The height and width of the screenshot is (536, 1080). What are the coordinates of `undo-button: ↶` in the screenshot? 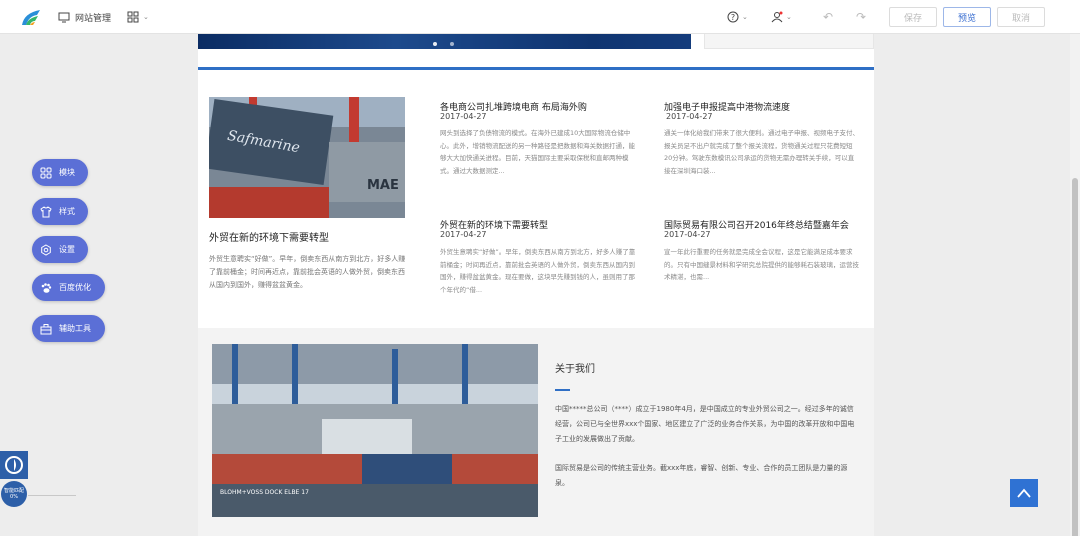 It's located at (828, 17).